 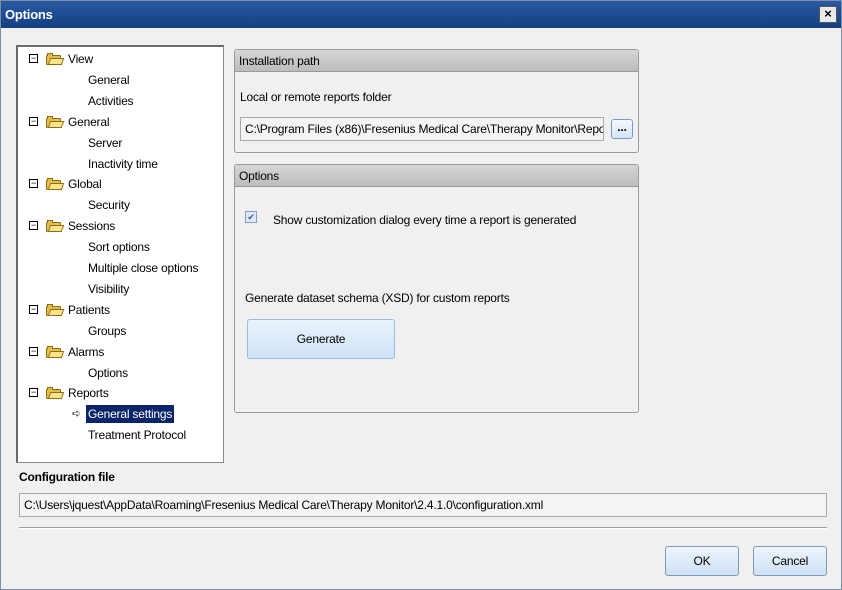 What do you see at coordinates (118, 352) in the screenshot?
I see `tree-node-alarms: − Alarms` at bounding box center [118, 352].